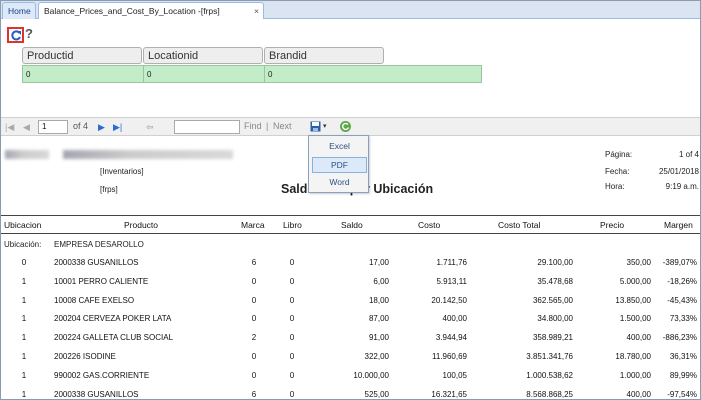 The width and height of the screenshot is (701, 400). Describe the element at coordinates (325, 126) in the screenshot. I see `export-dropdown-icon: ▾` at that location.